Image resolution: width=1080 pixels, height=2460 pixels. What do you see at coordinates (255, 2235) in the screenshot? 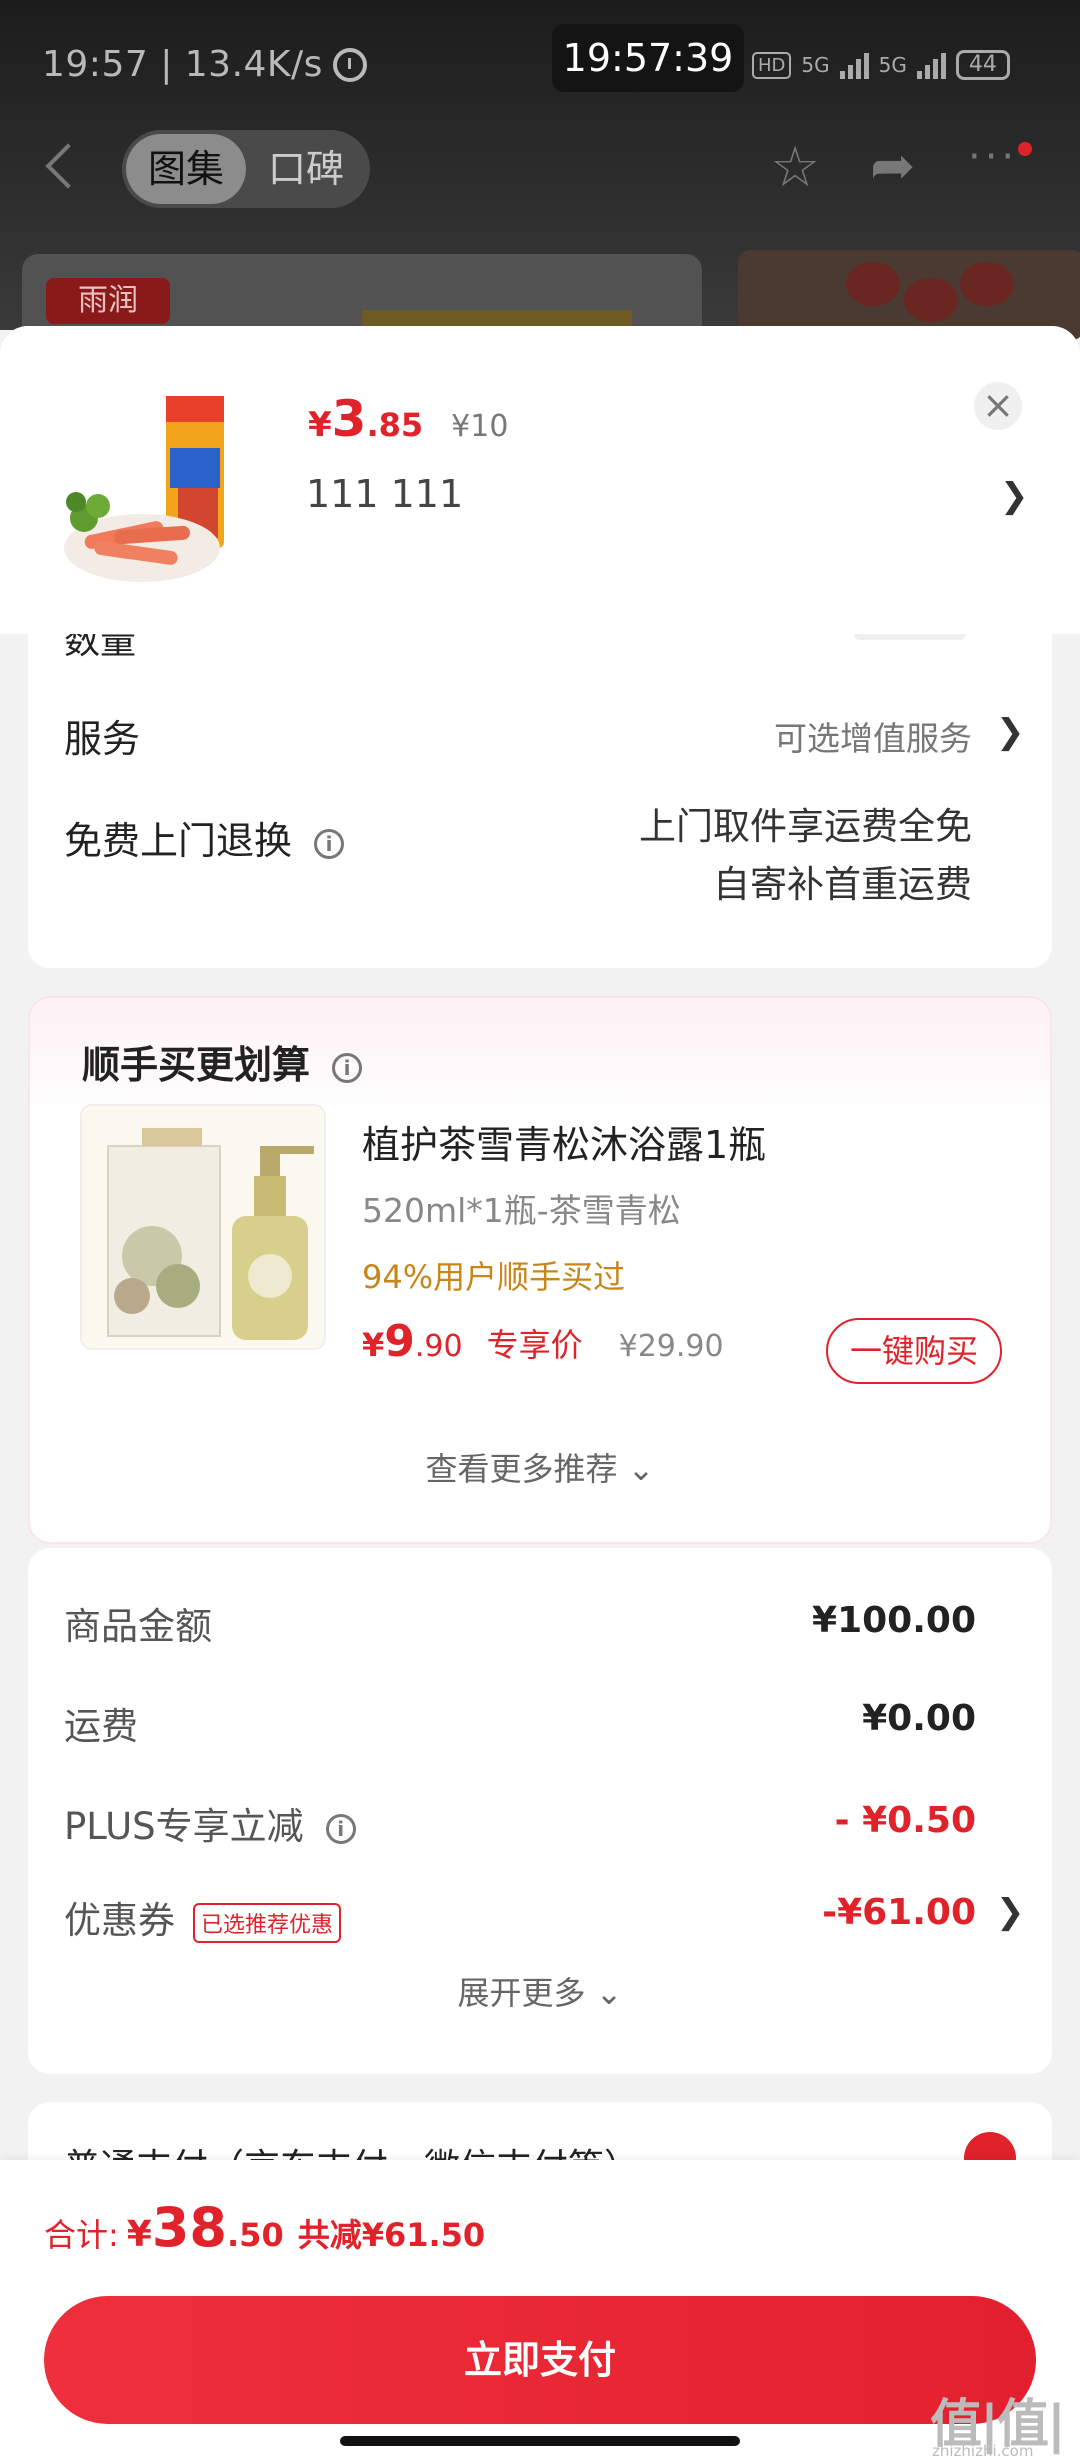
I see `total-amount-dec: .50` at bounding box center [255, 2235].